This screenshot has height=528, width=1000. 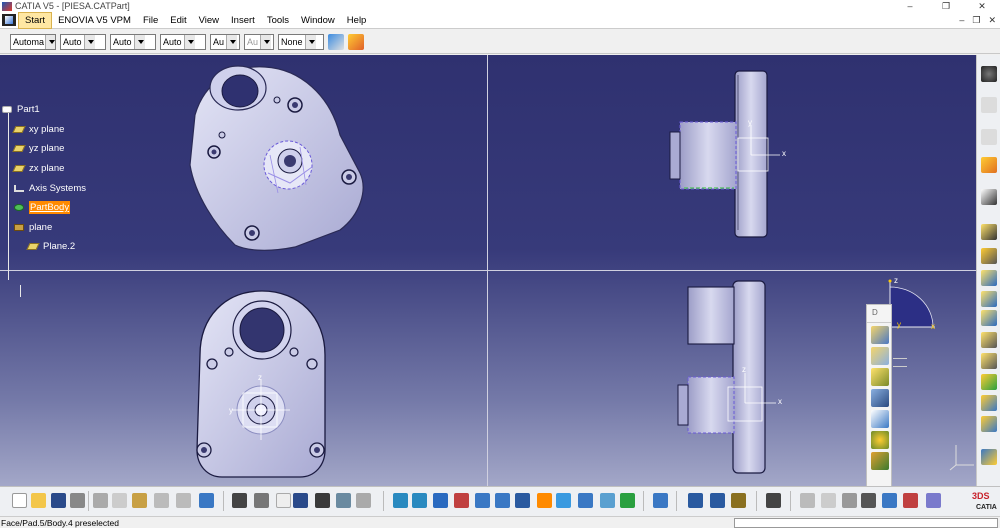 I want to click on groove-icon, so click(x=989, y=299).